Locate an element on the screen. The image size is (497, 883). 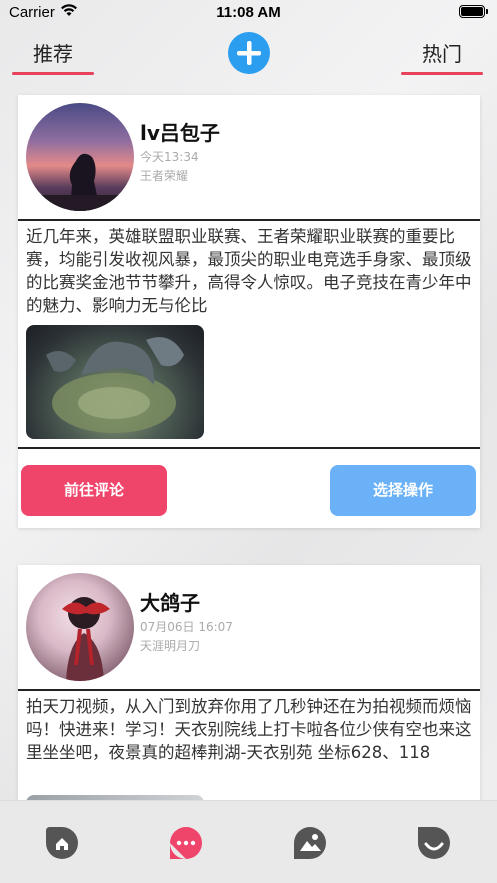
post-author-name: 大鸽子 is located at coordinates (170, 603).